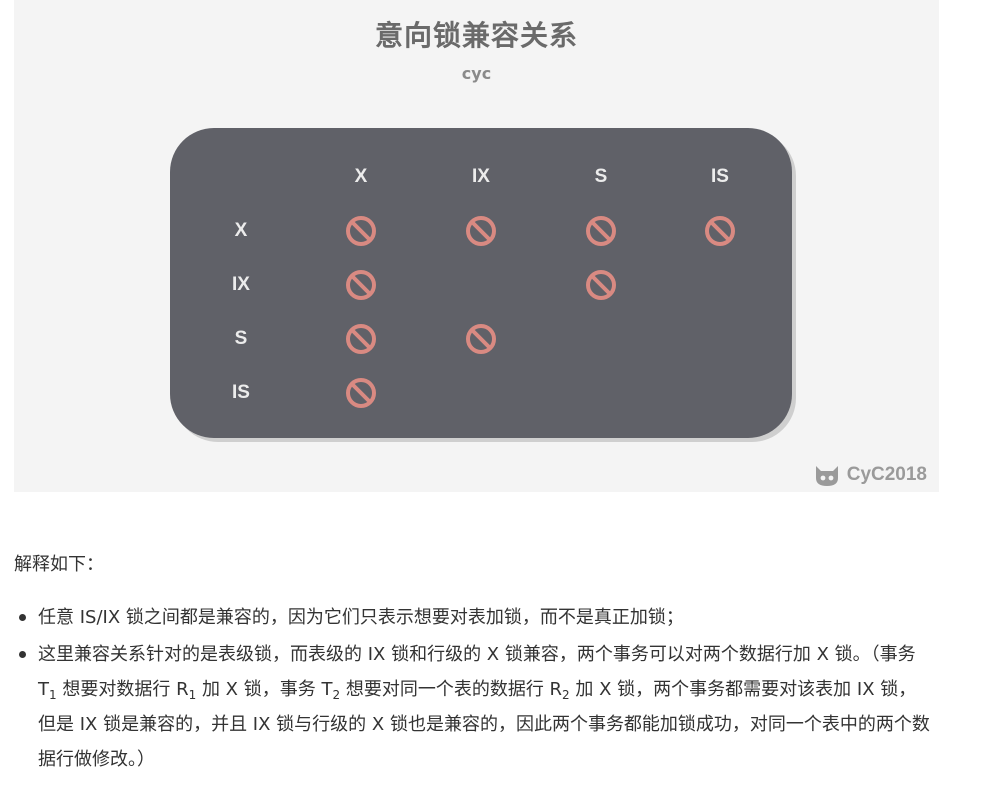  Describe the element at coordinates (451, 689) in the screenshot. I see `bullet-text: 想要对同一个表的数据行 R` at that location.